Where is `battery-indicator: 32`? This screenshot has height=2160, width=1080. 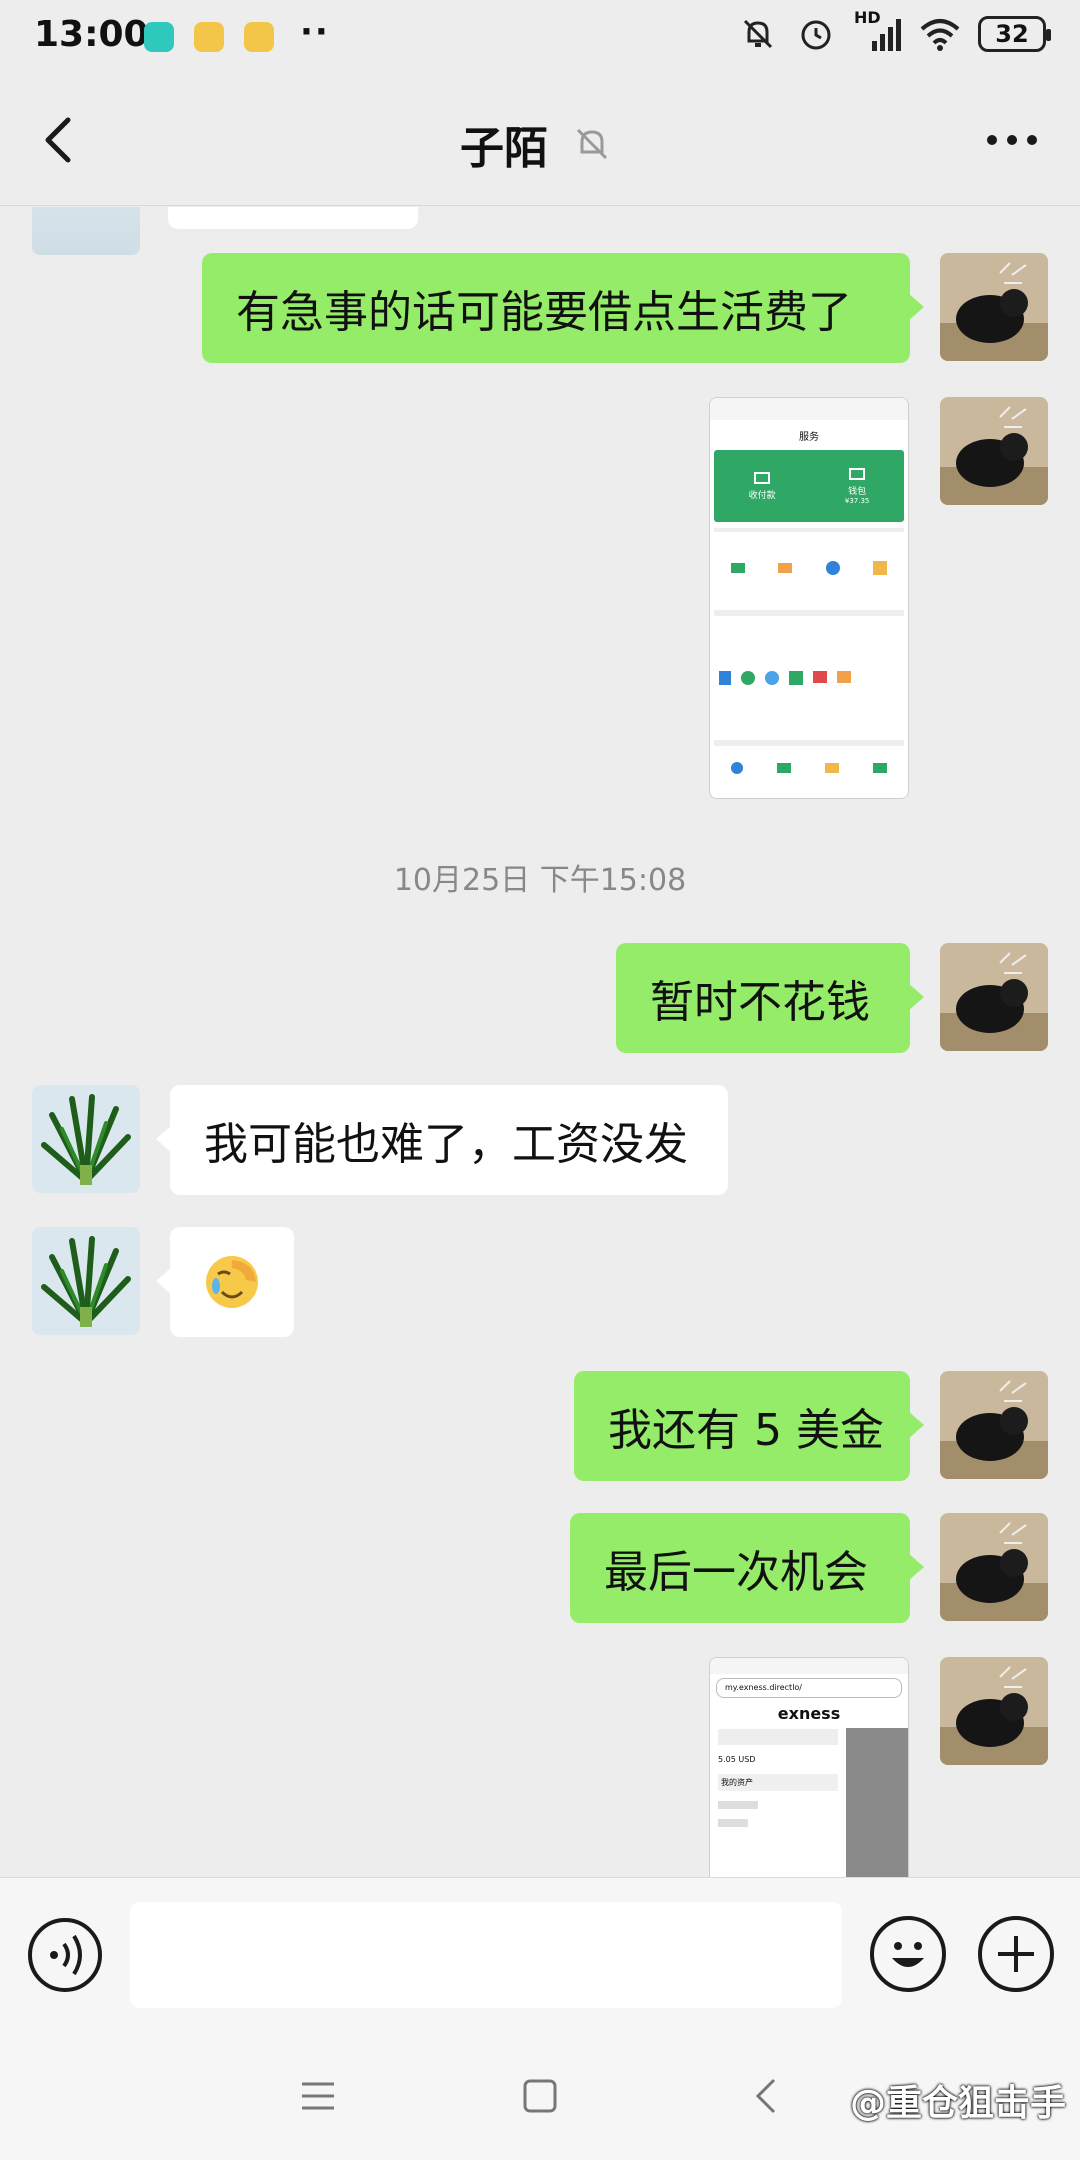 battery-indicator: 32 is located at coordinates (1014, 34).